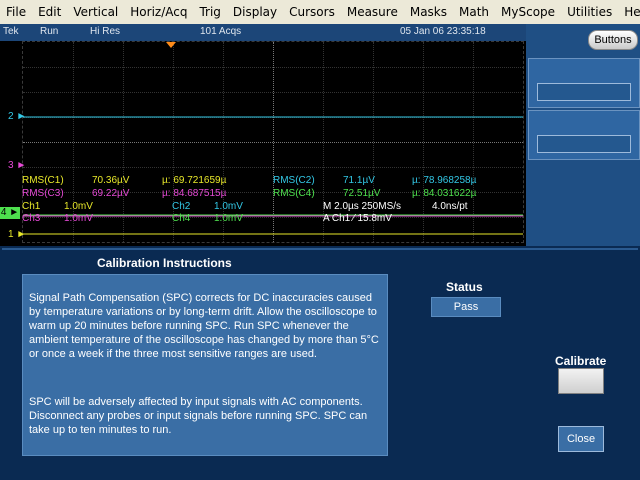 This screenshot has height=480, width=640. I want to click on menu-measure: Measure, so click(372, 12).